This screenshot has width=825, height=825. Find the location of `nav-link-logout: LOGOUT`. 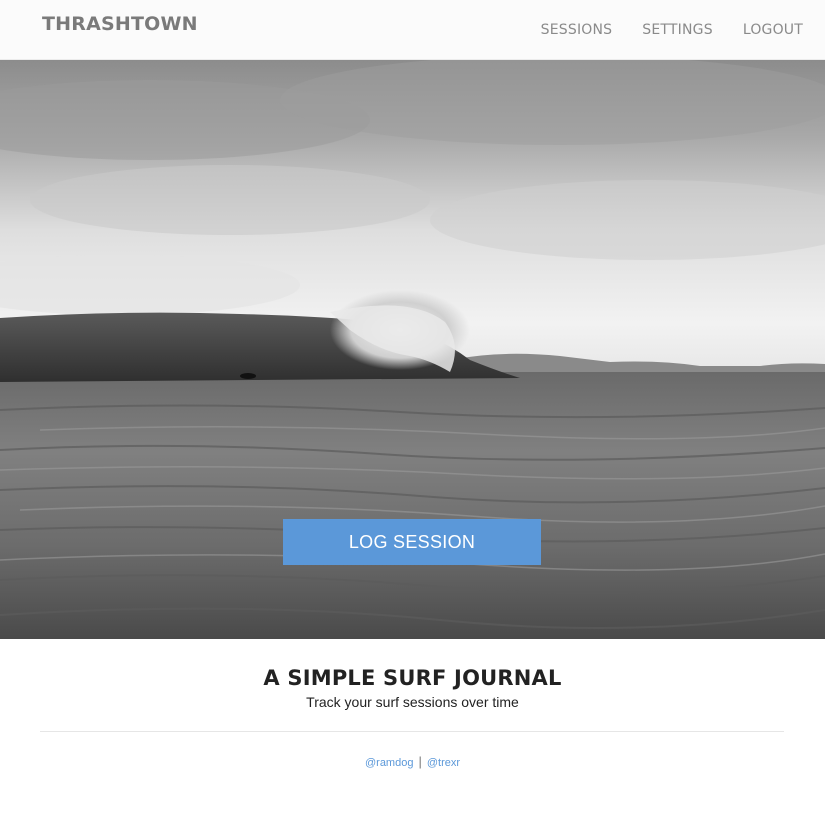

nav-link-logout: LOGOUT is located at coordinates (773, 30).